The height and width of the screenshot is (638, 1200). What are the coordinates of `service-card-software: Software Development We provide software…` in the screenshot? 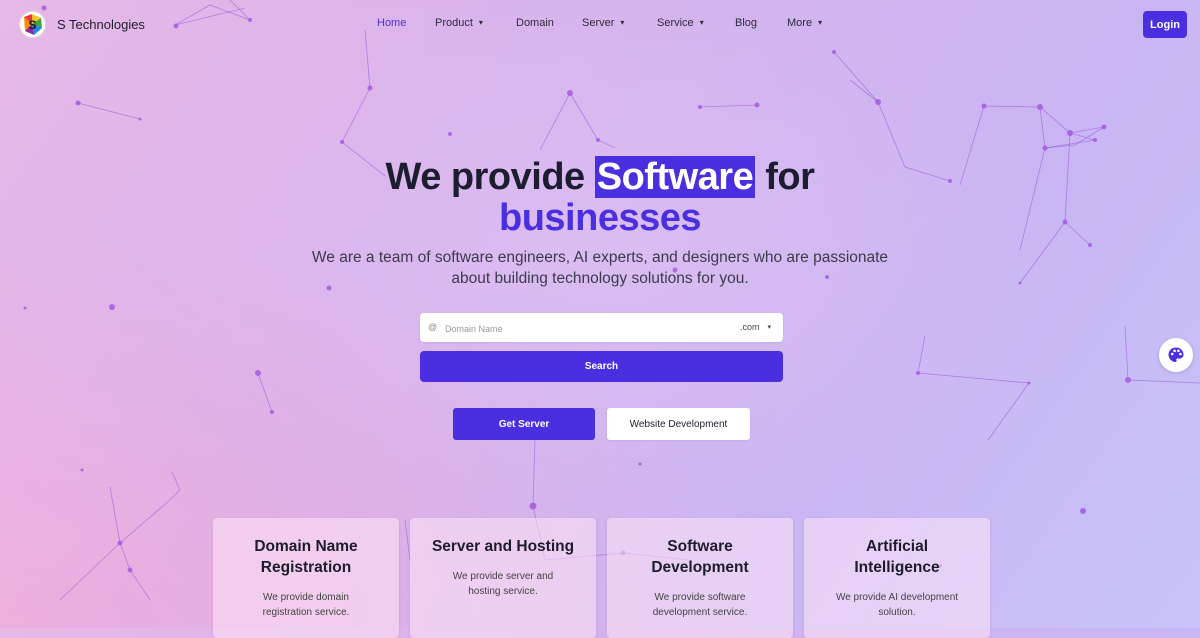 It's located at (700, 578).